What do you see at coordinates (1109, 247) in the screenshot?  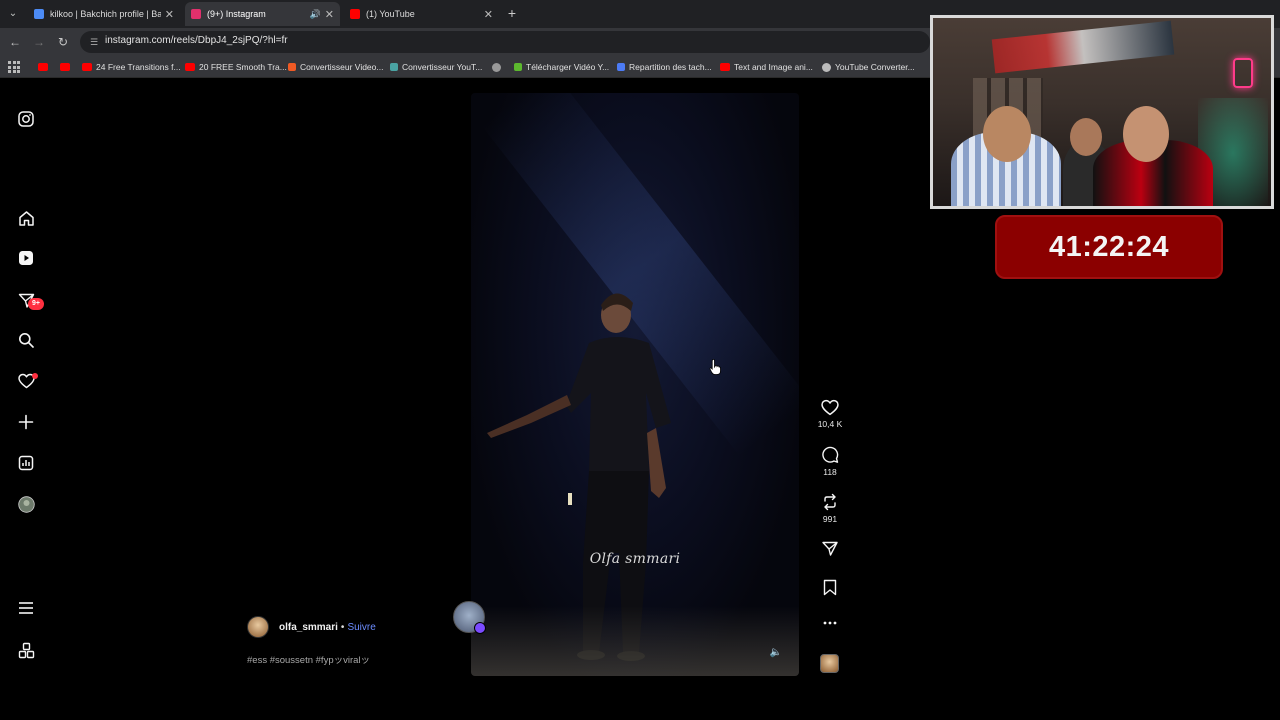 I see `stream-timer: 41:22:24` at bounding box center [1109, 247].